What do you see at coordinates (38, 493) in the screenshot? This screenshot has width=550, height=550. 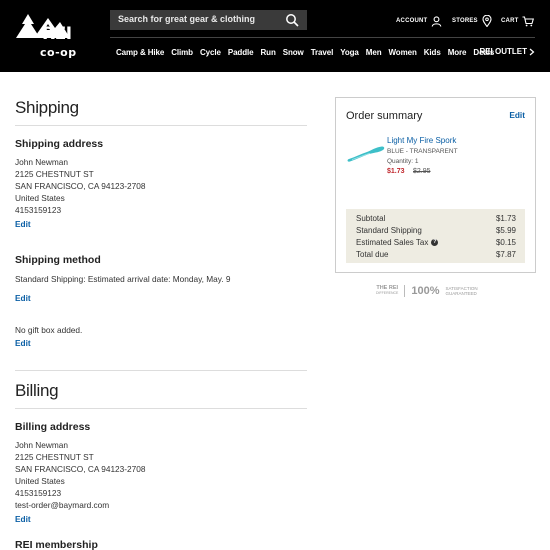 I see `billing-address-phone: 4153159123` at bounding box center [38, 493].